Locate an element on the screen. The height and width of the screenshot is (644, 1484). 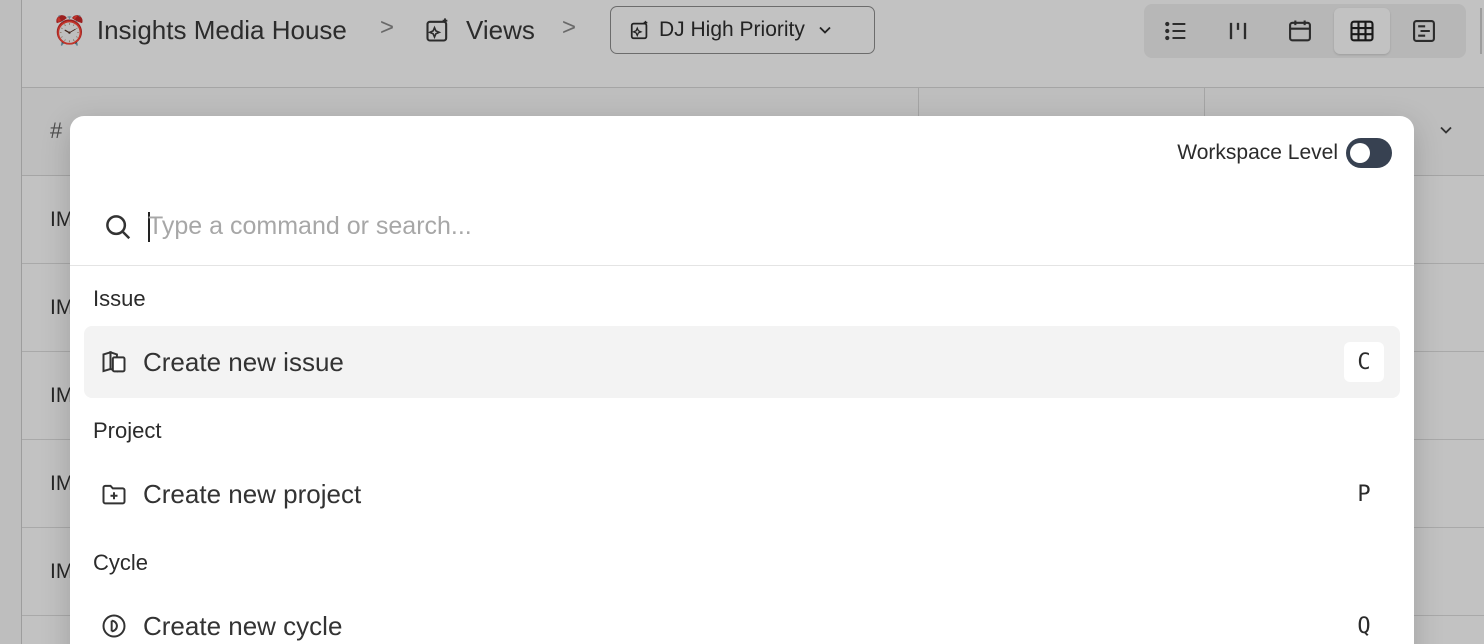
shortcut-key: C is located at coordinates (1364, 362).